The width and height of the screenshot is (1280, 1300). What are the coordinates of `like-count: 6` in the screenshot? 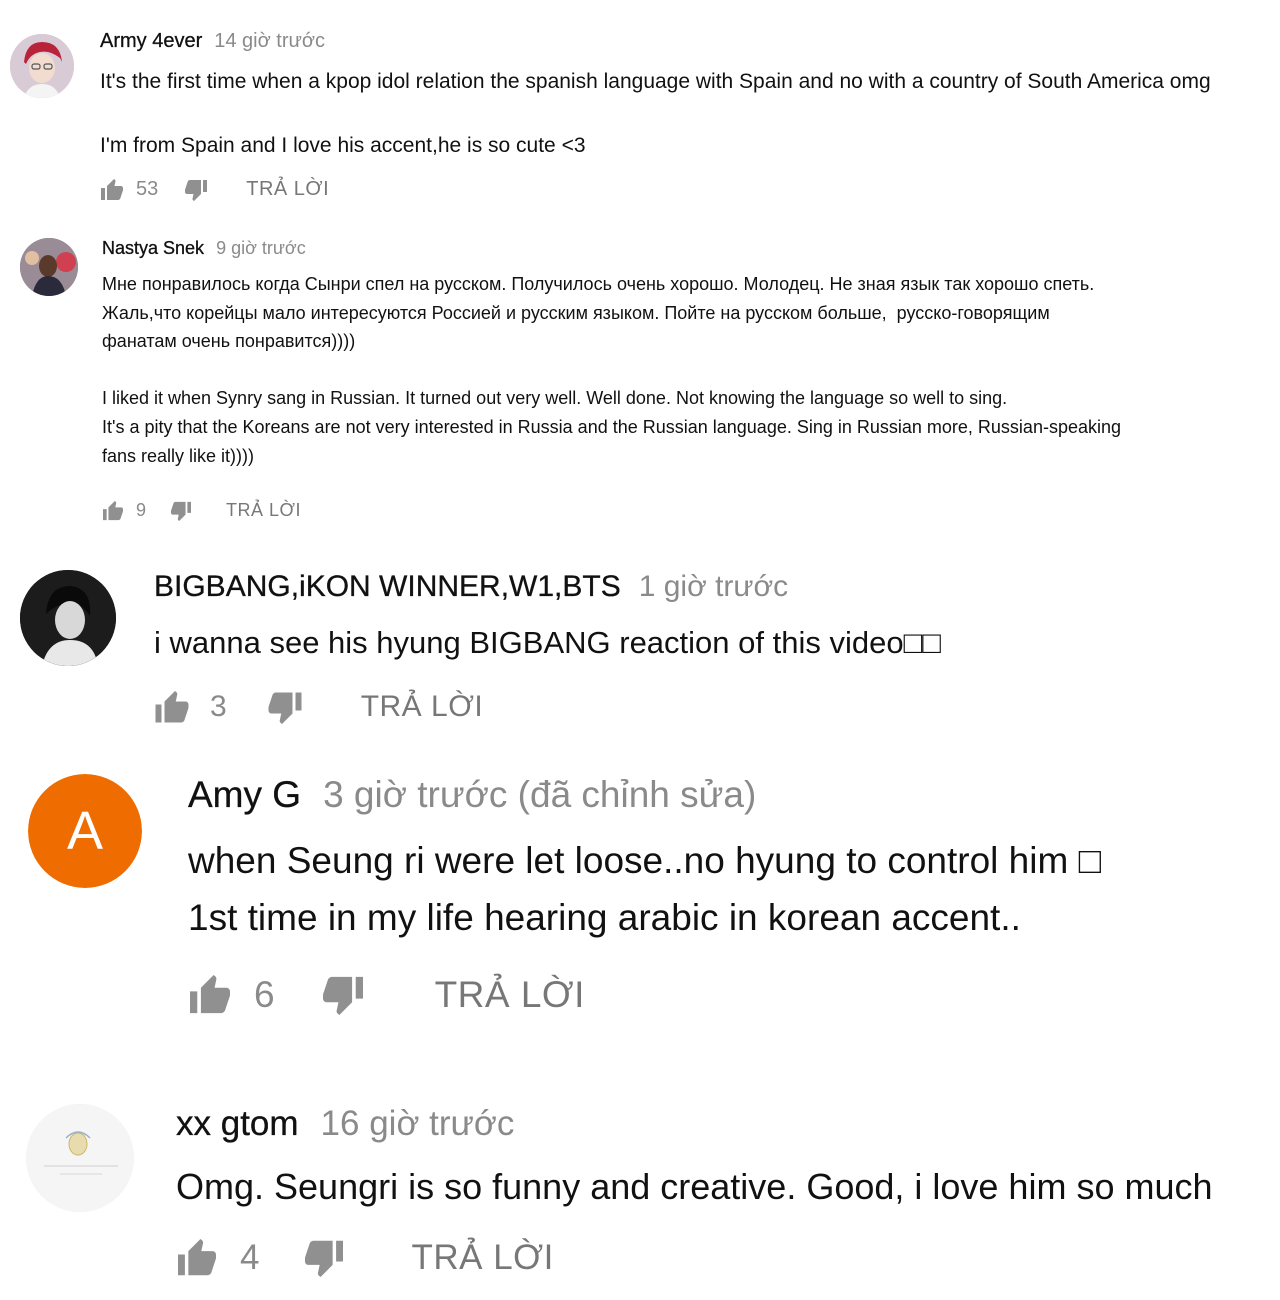 It's located at (264, 994).